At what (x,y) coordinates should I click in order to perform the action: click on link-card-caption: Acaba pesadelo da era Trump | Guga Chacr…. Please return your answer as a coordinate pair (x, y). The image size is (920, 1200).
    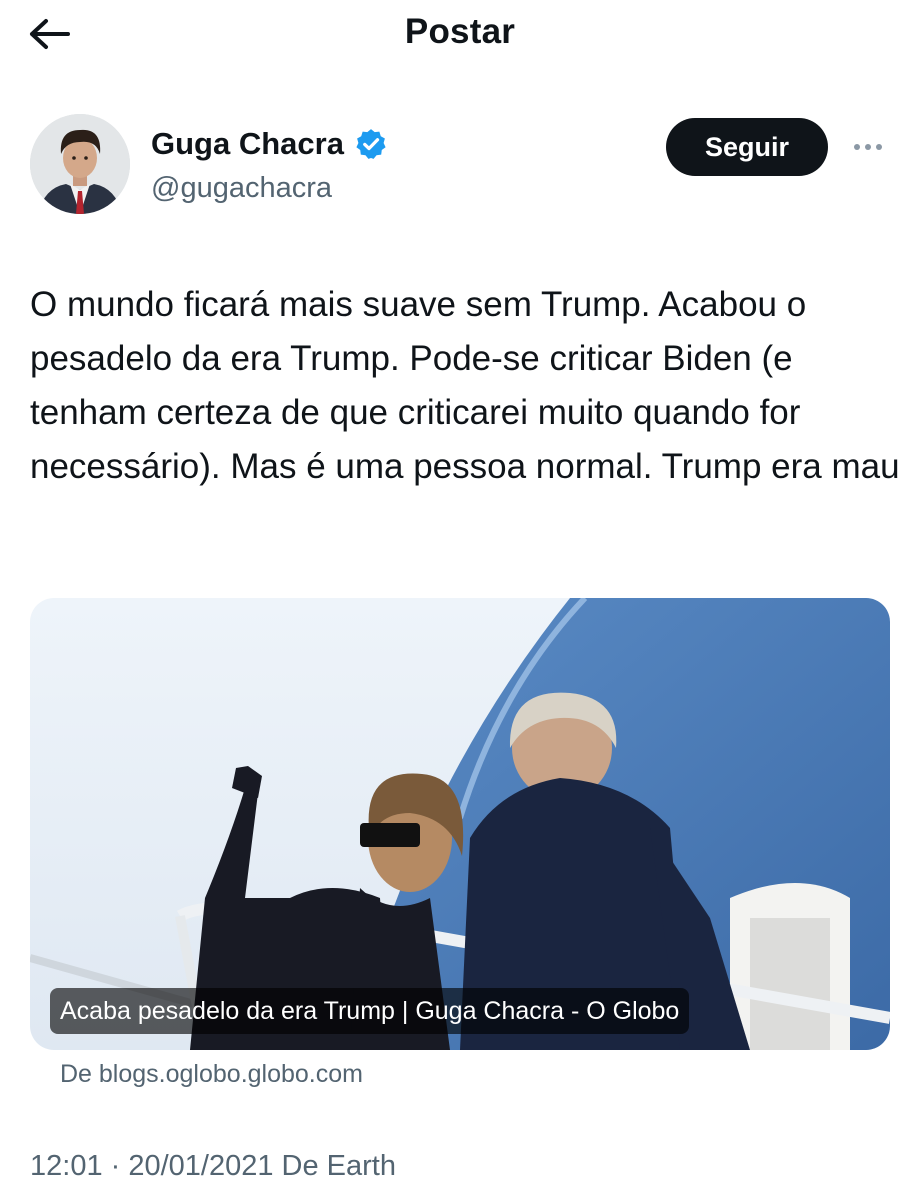
    Looking at the image, I should click on (370, 1011).